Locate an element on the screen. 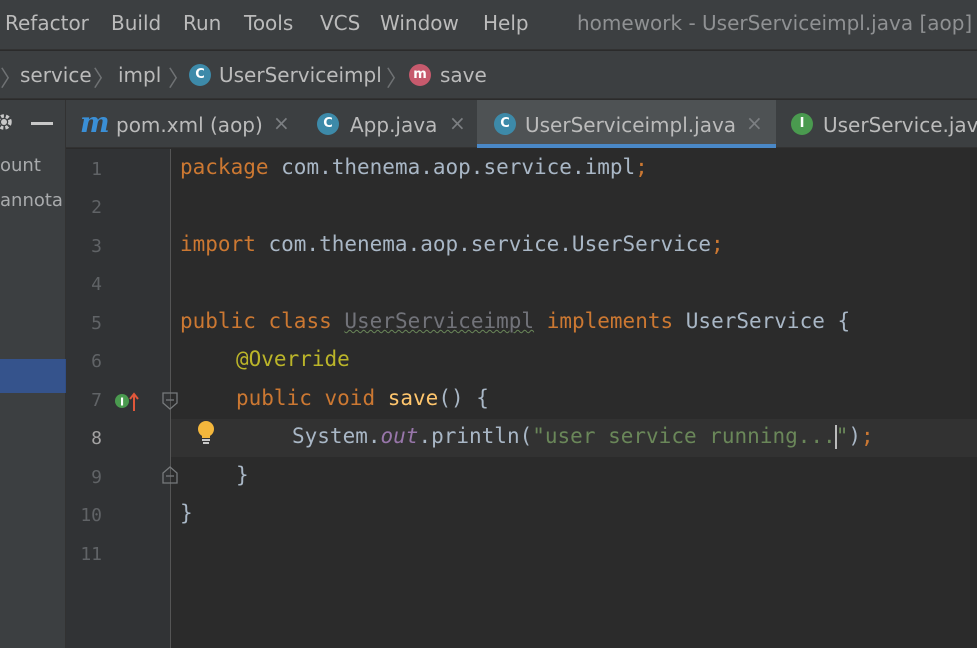  line-number: 5 is located at coordinates (96, 323).